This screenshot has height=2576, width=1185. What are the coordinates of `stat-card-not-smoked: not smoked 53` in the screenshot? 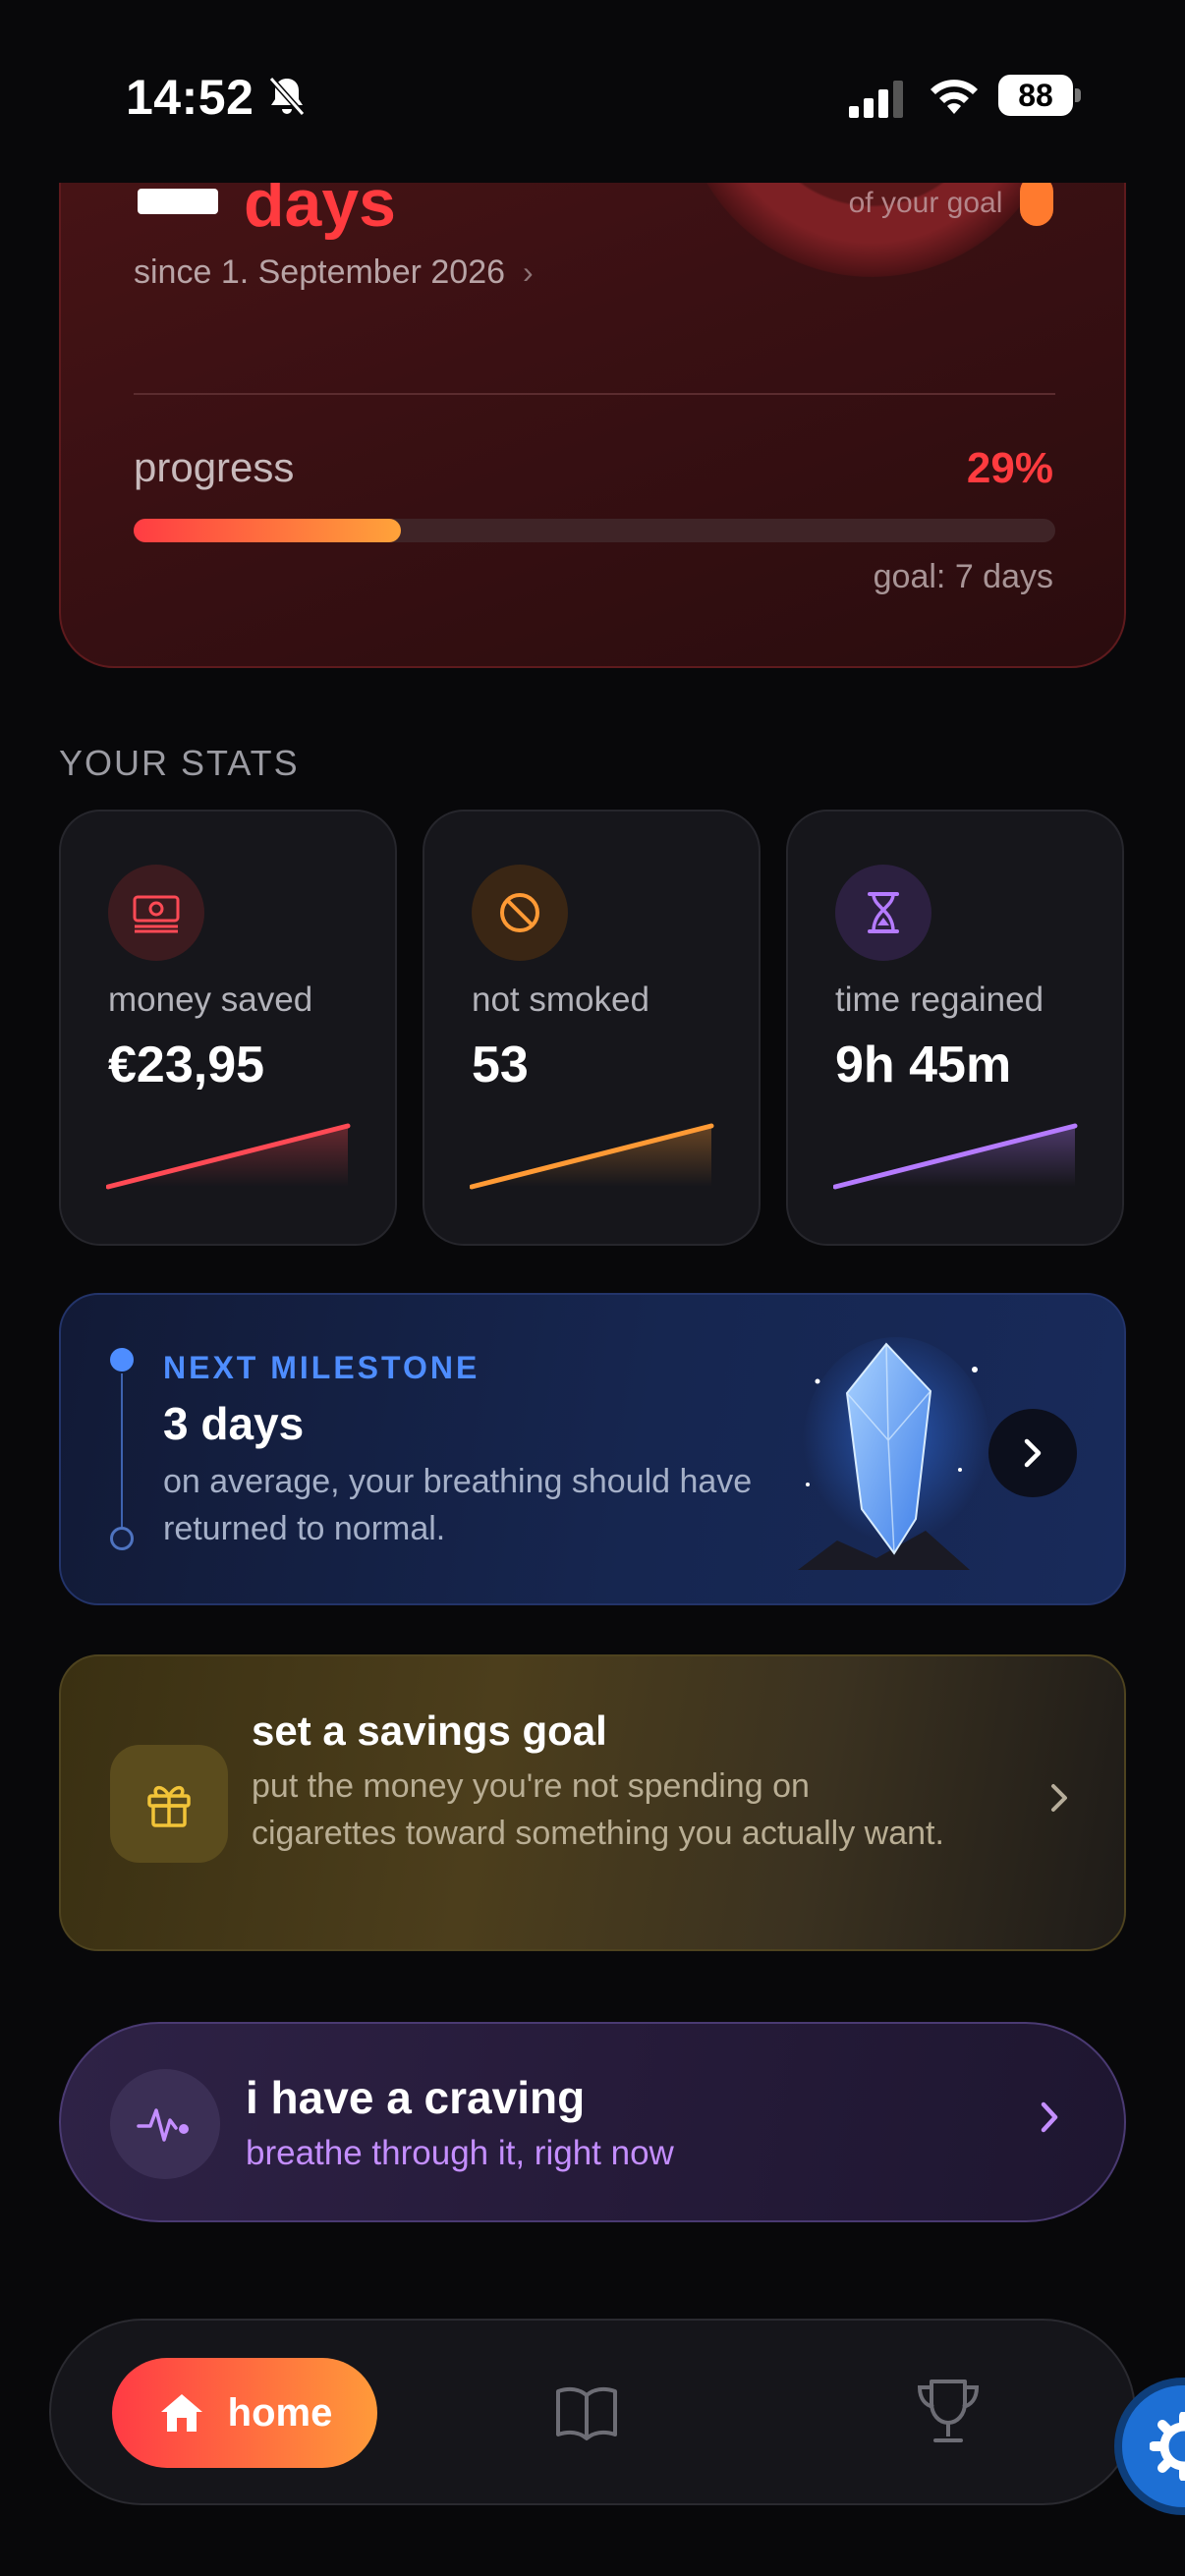 It's located at (592, 1028).